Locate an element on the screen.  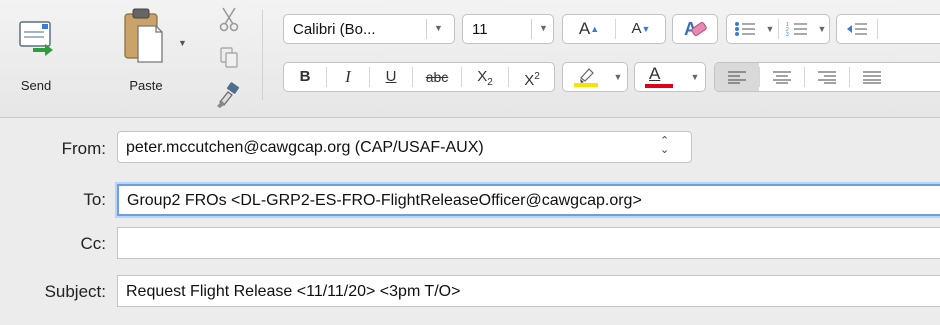
strikethrough-label: abc is located at coordinates (437, 77).